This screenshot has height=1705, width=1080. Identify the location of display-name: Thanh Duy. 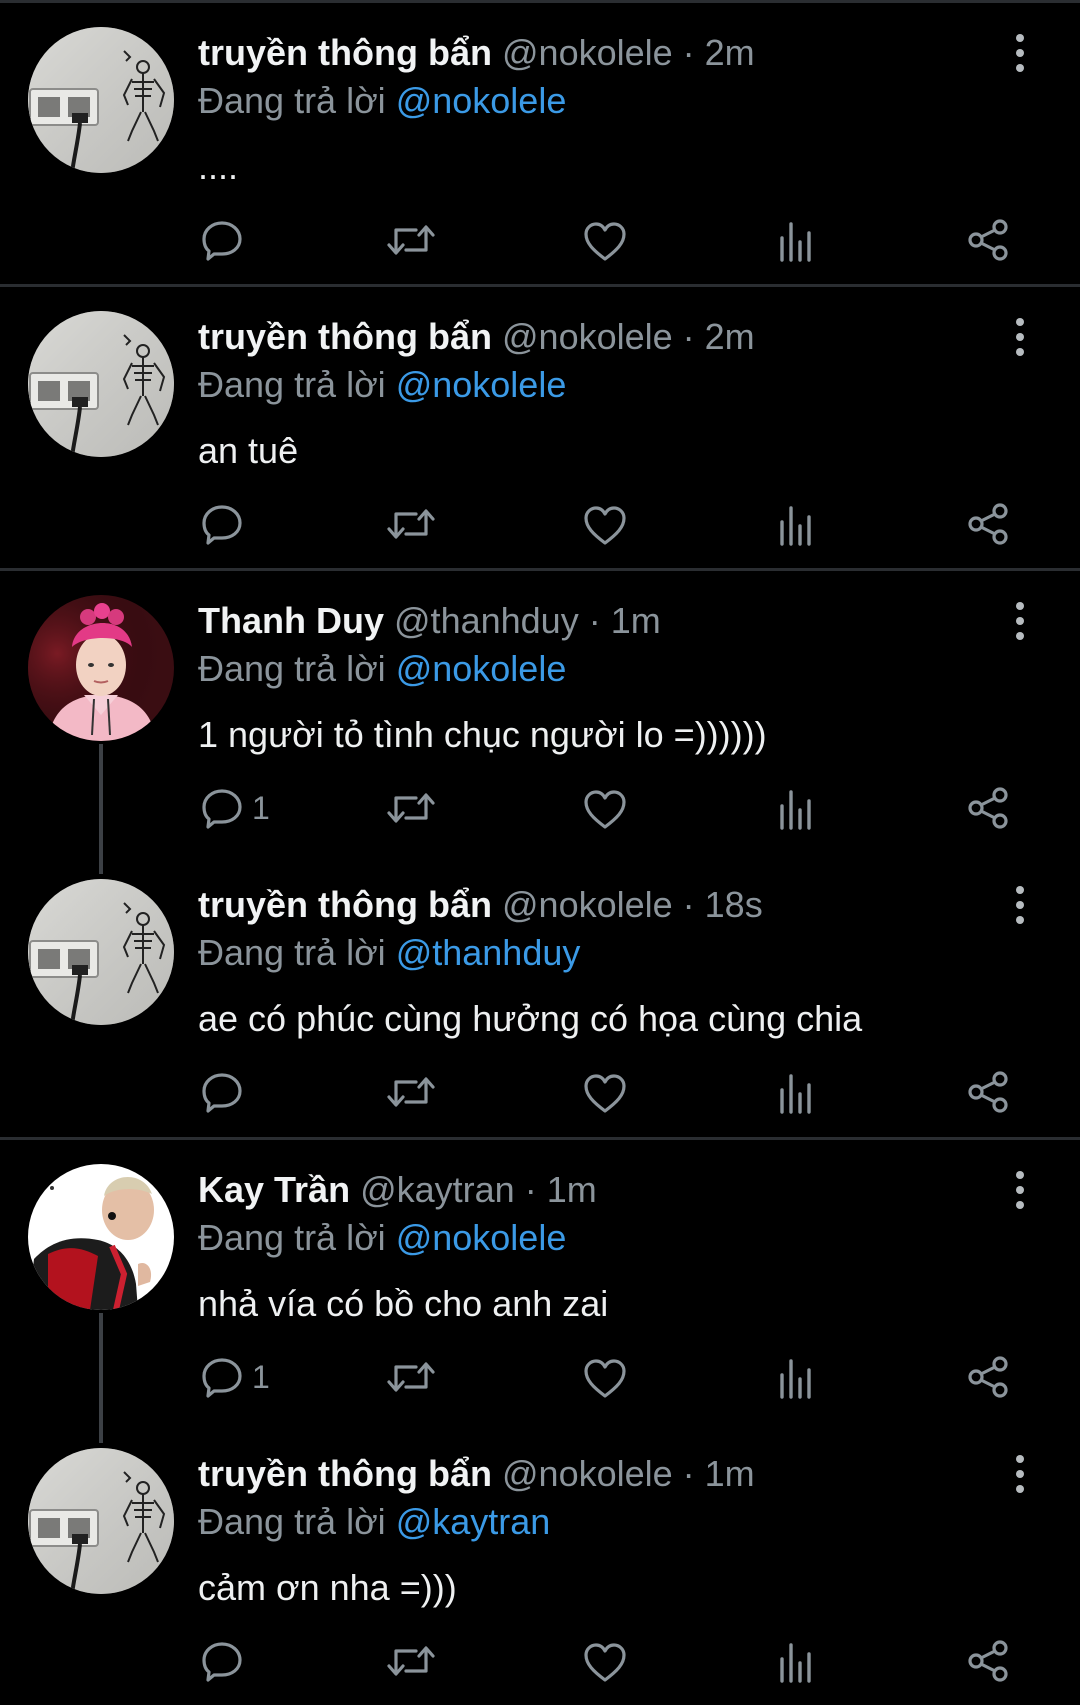
(291, 620).